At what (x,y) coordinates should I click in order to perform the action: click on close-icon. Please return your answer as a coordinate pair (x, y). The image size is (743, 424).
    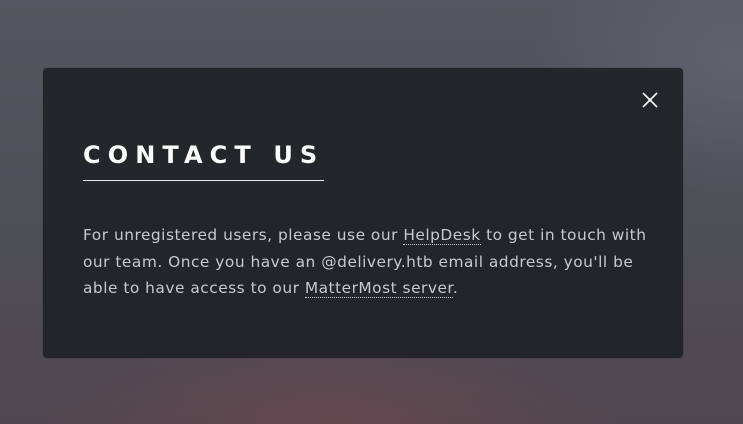
    Looking at the image, I should click on (650, 100).